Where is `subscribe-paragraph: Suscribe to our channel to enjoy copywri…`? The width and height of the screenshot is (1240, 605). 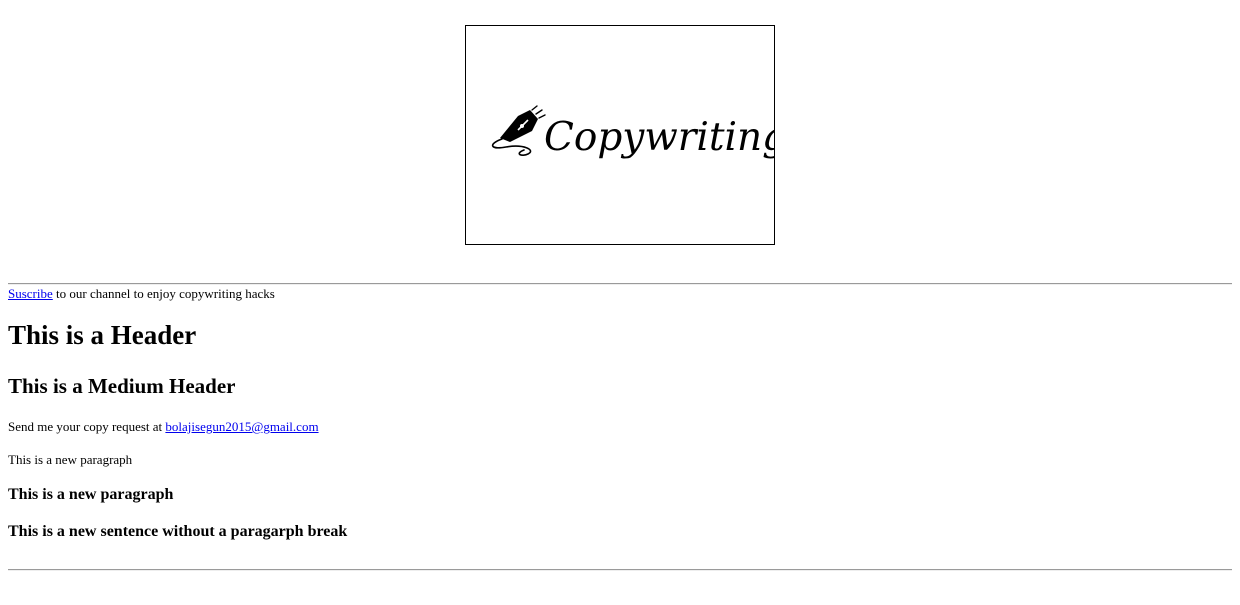 subscribe-paragraph: Suscribe to our channel to enjoy copywri… is located at coordinates (141, 294).